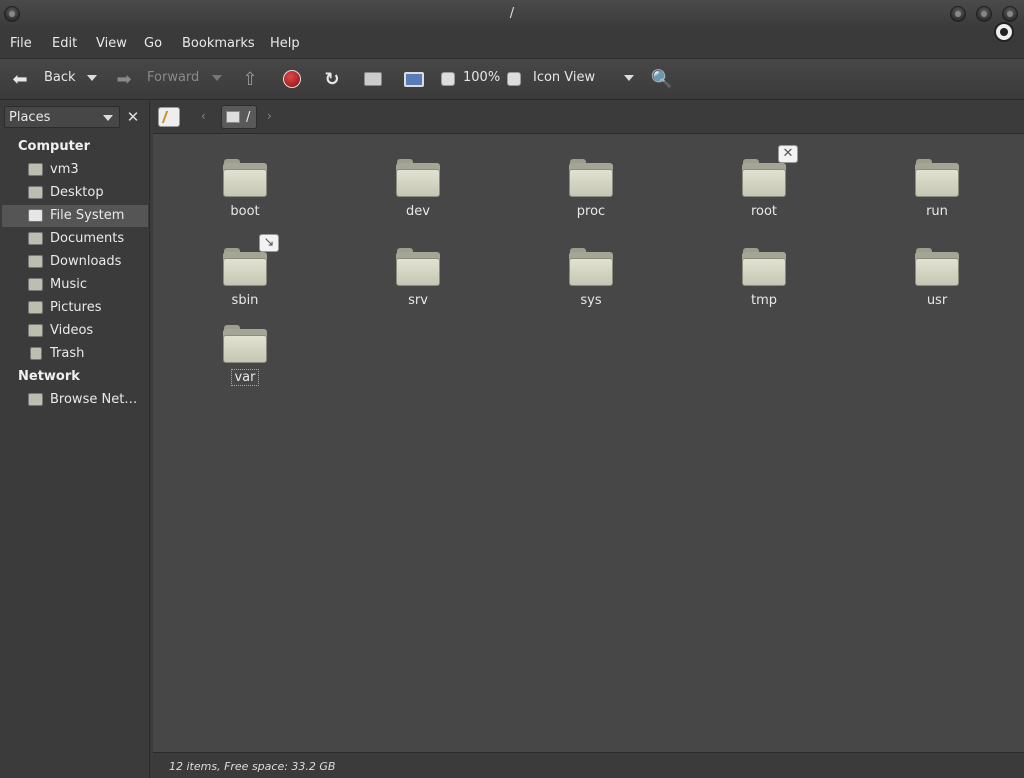  What do you see at coordinates (414, 79) in the screenshot?
I see `computer-icon` at bounding box center [414, 79].